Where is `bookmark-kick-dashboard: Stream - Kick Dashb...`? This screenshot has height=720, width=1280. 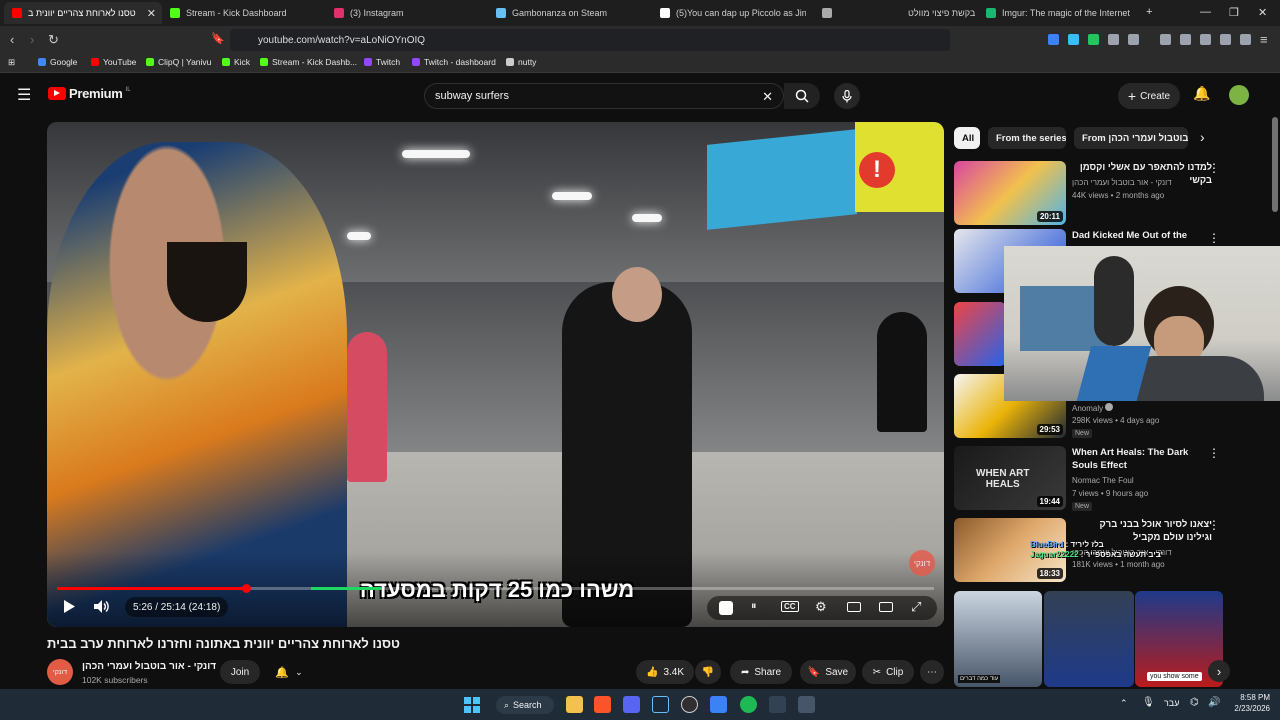
bookmark-kick-dashboard: Stream - Kick Dashb... is located at coordinates (308, 62).